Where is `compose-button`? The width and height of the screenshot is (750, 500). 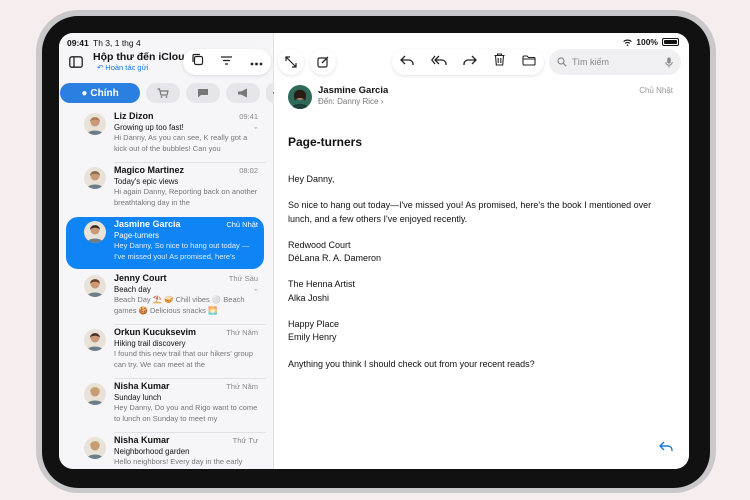
compose-button is located at coordinates (323, 62).